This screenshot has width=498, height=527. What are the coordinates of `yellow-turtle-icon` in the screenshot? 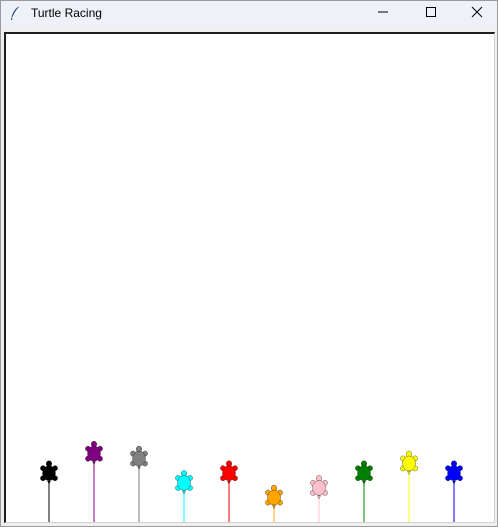 It's located at (409, 462).